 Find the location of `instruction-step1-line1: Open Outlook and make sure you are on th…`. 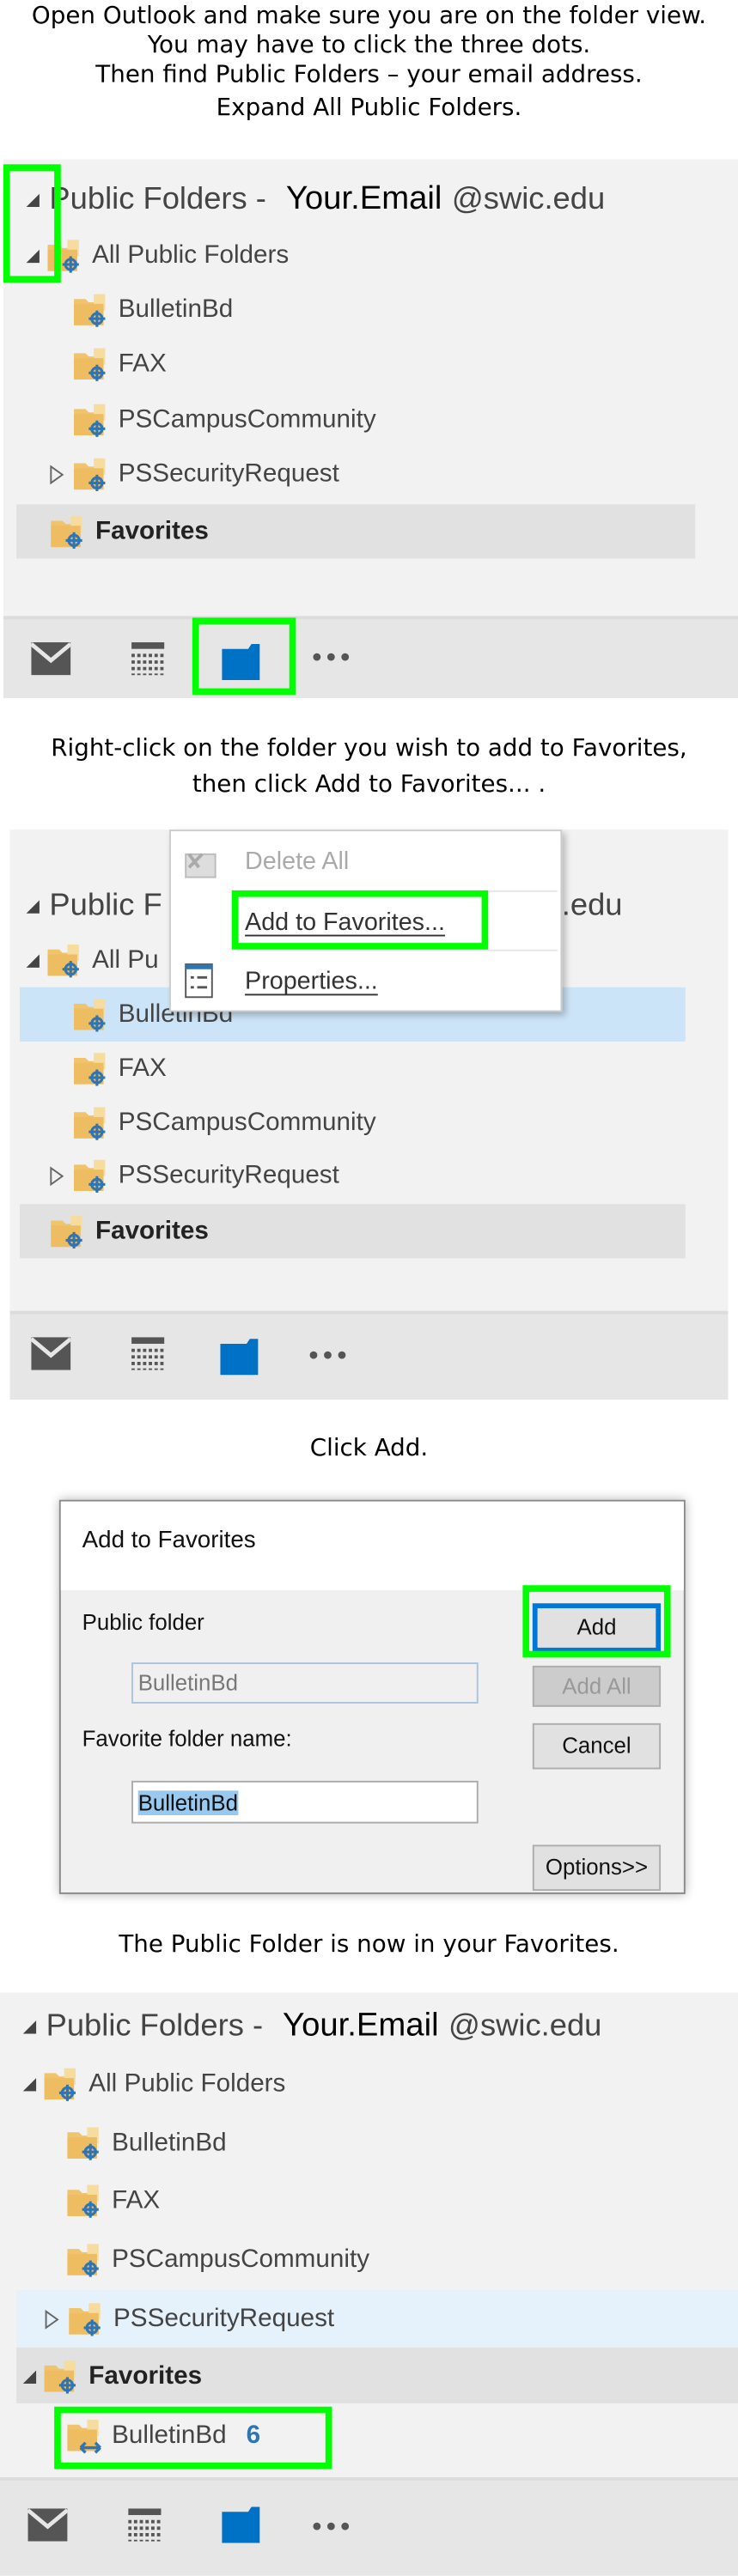

instruction-step1-line1: Open Outlook and make sure you are on th… is located at coordinates (369, 16).